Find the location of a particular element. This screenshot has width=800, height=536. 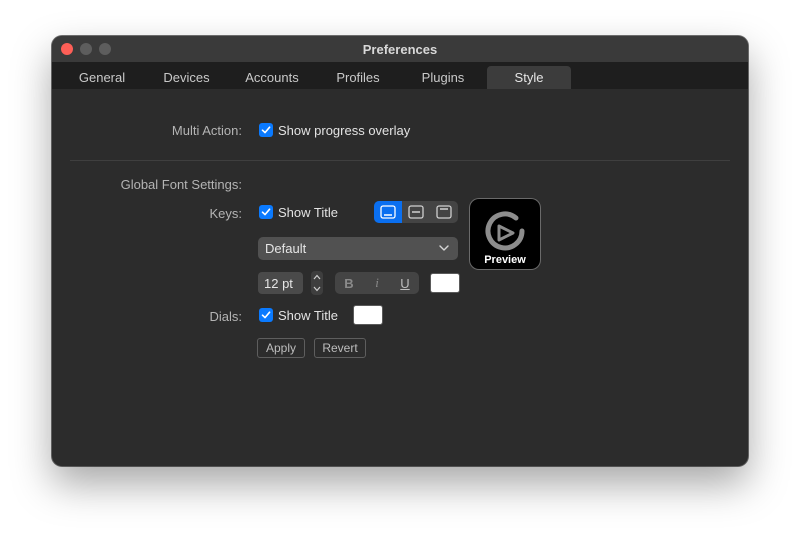

dials-show-title-checkbox is located at coordinates (266, 315).